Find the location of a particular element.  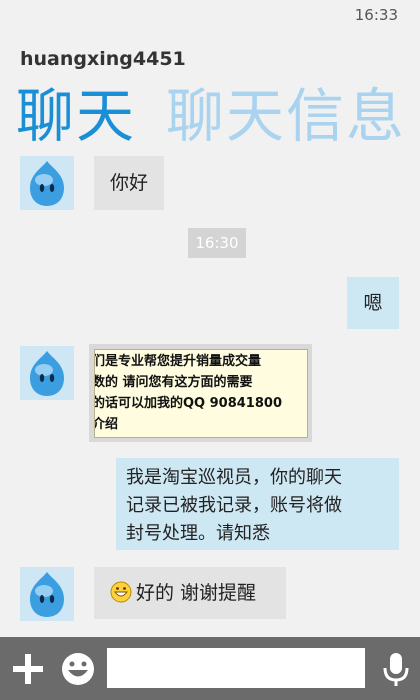

message-bubble-out: 我是淘宝巡视员，你的聊天 记录已被我记录，账号将做 封号处理。请知悉 is located at coordinates (257, 504).